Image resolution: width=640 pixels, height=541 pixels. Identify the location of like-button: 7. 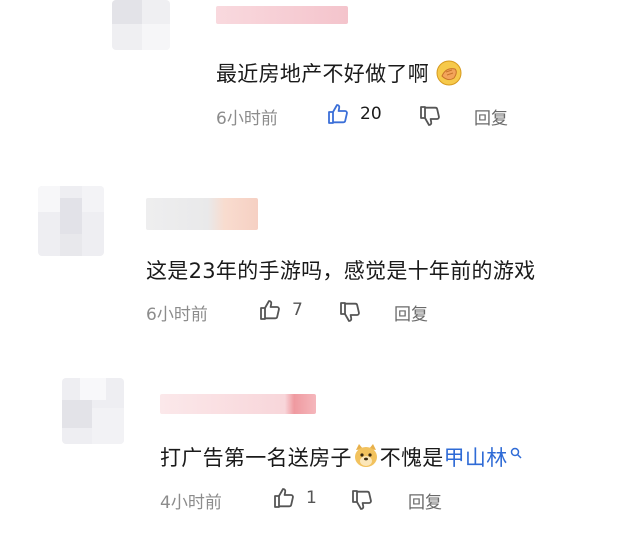
(280, 310).